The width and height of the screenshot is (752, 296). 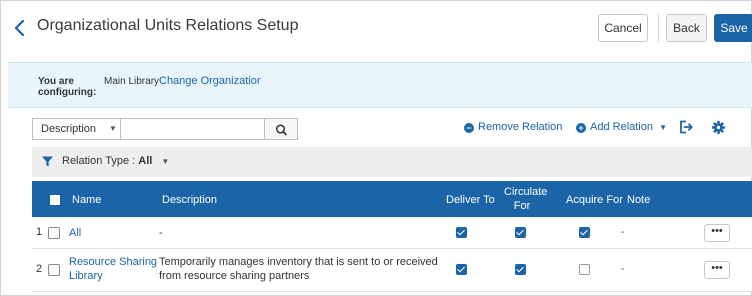 I want to click on search-icon, so click(x=281, y=130).